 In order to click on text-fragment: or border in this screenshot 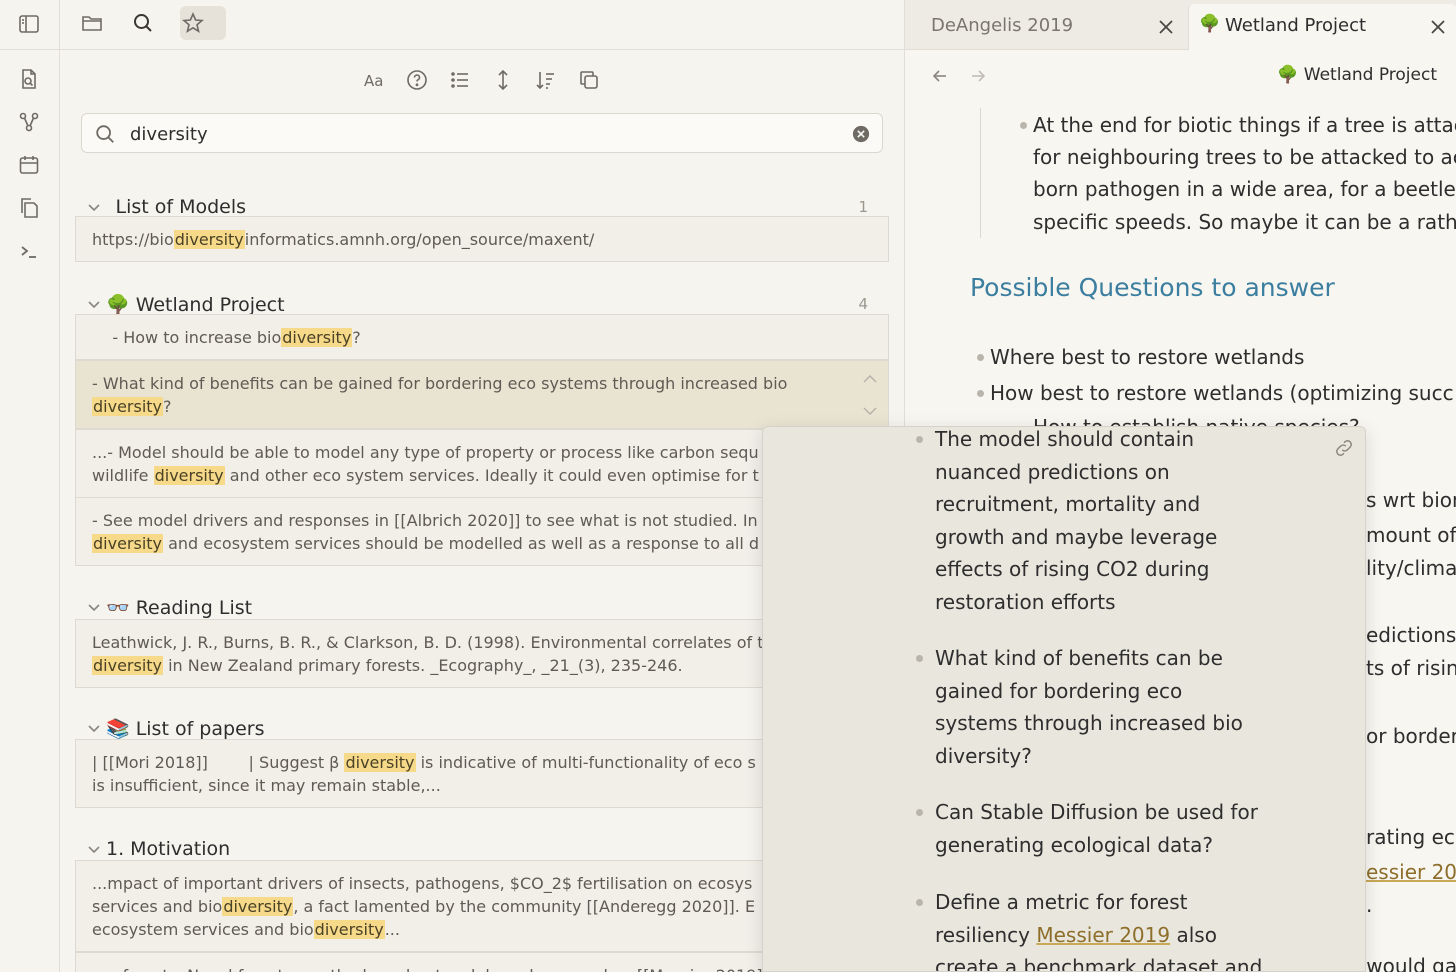, I will do `click(1411, 736)`.